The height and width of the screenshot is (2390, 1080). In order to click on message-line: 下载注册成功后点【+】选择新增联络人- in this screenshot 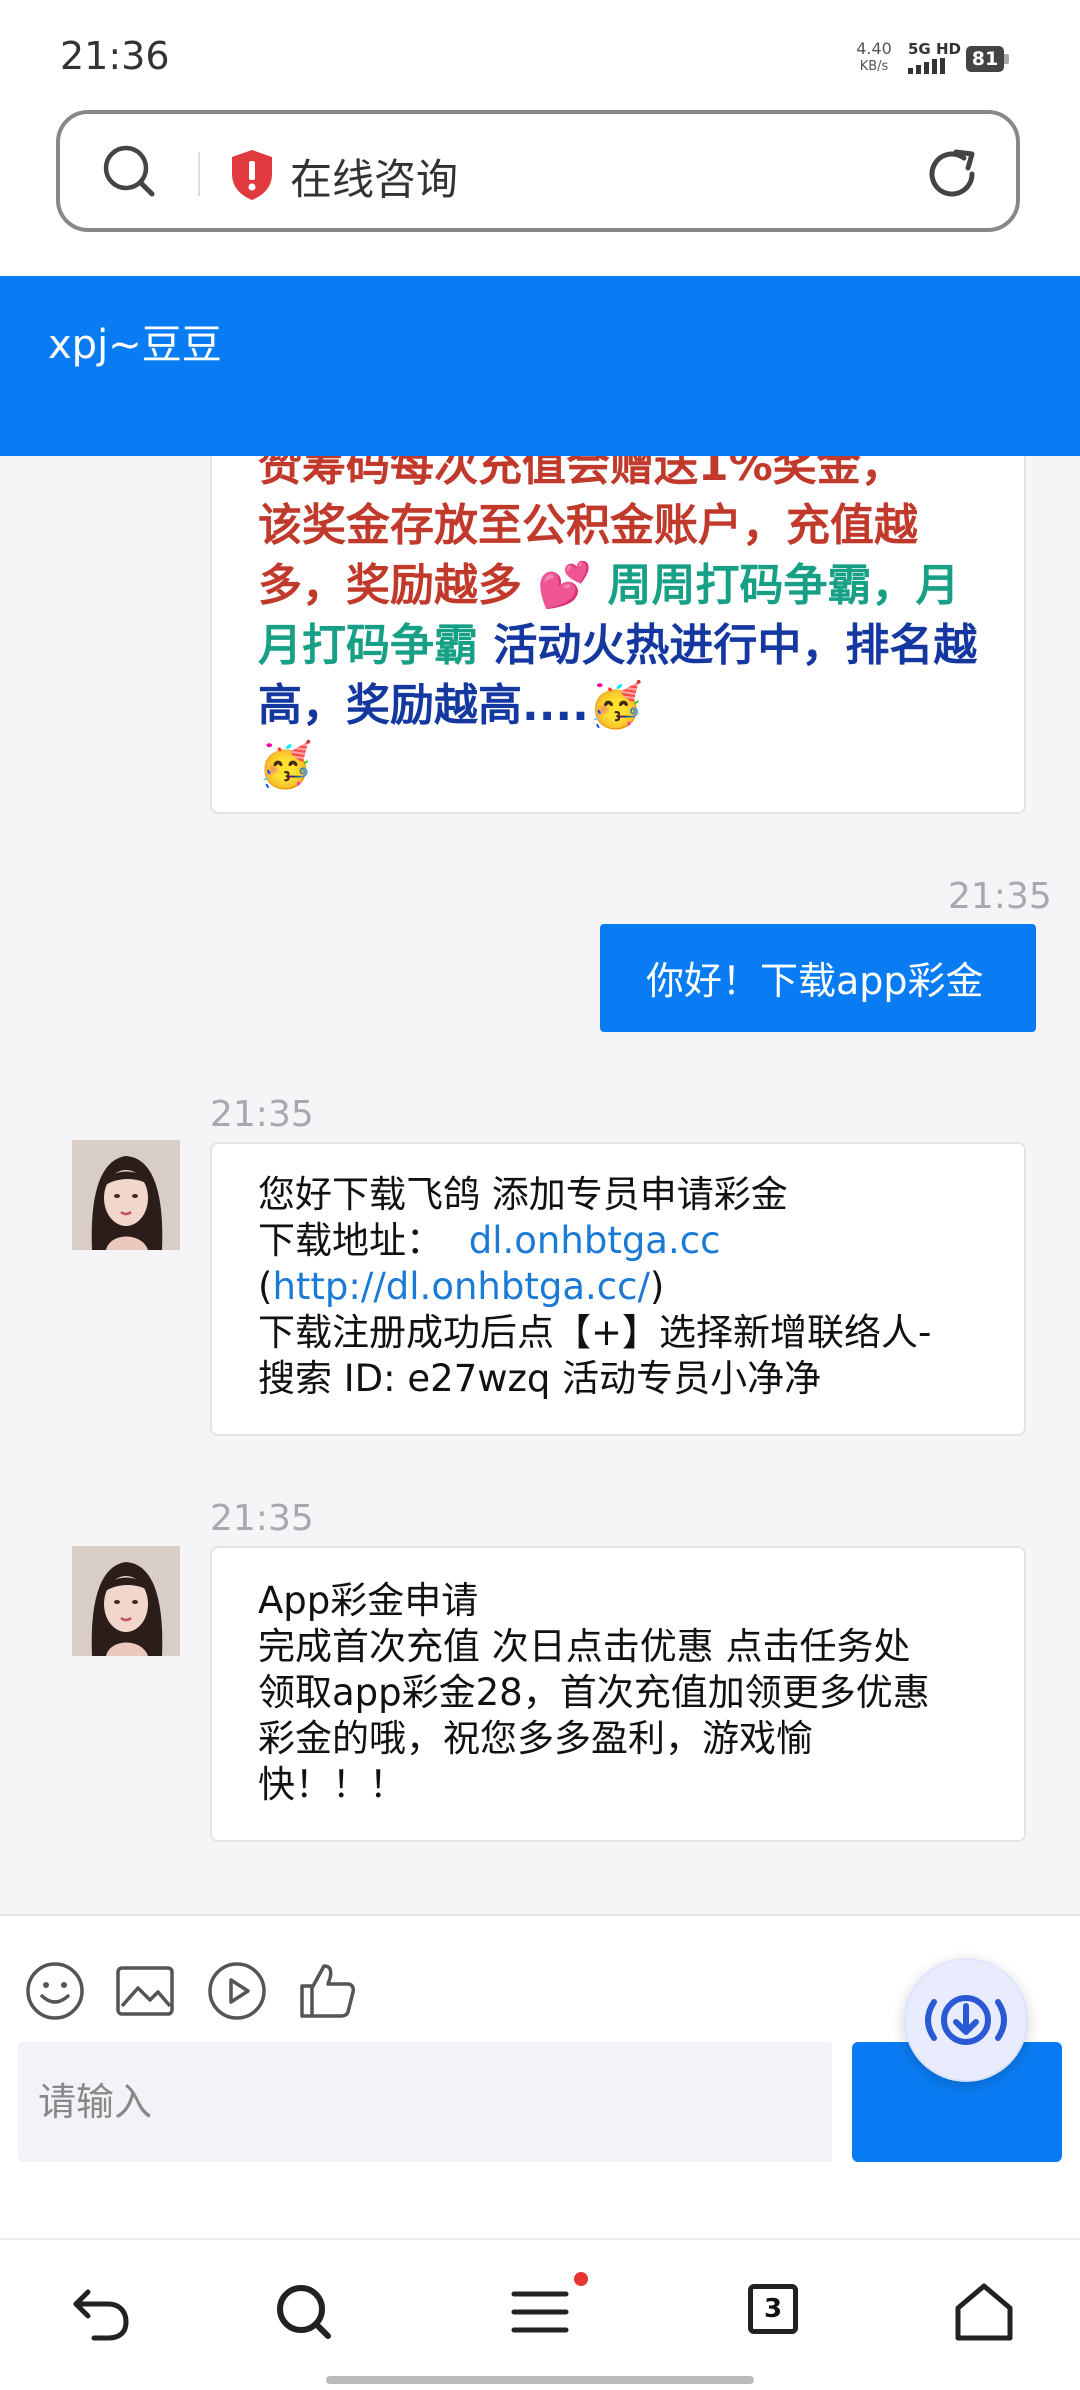, I will do `click(595, 1332)`.